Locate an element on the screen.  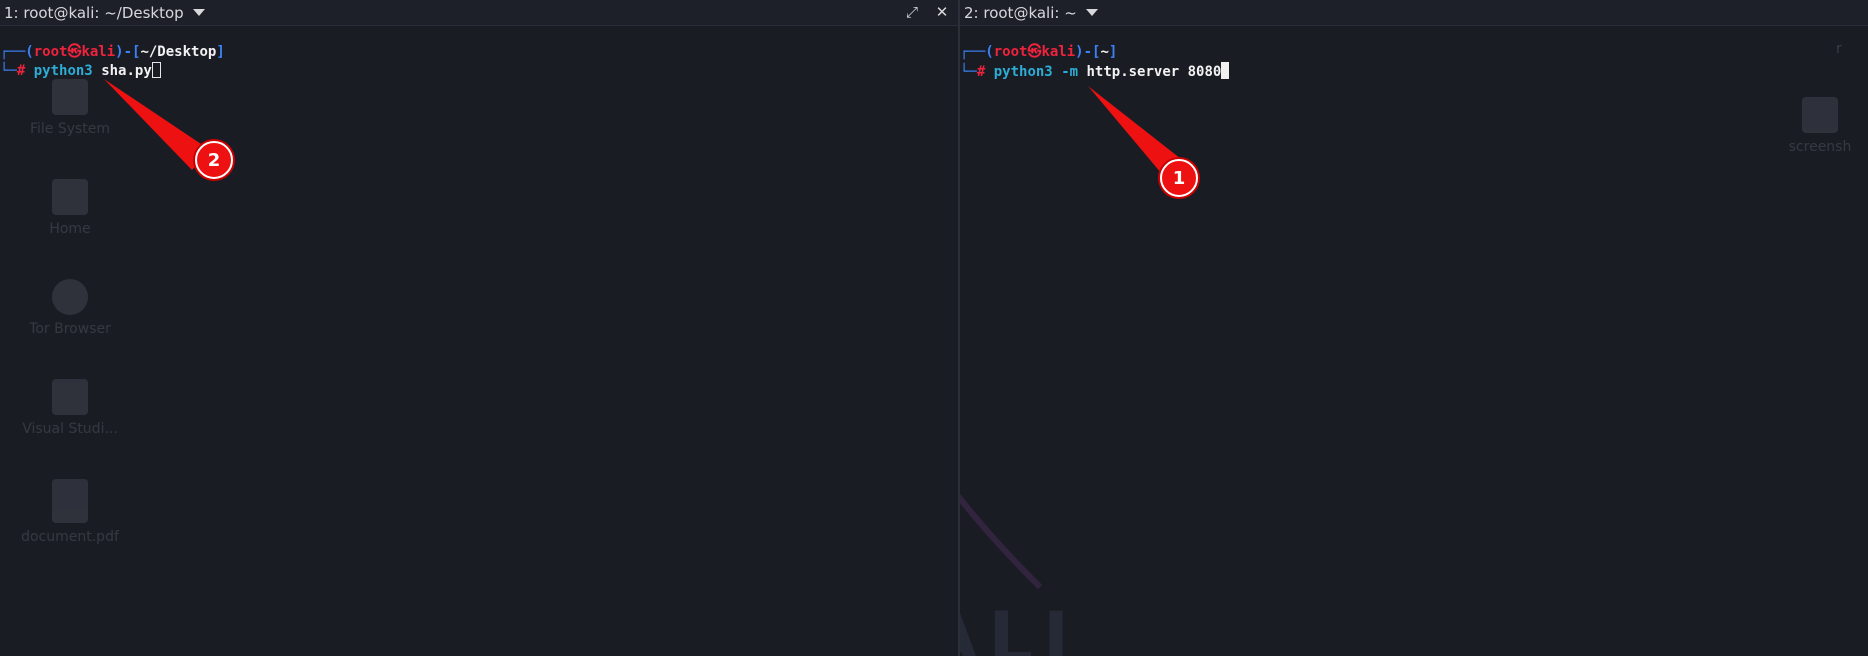
annotation-badge-2: 2 is located at coordinates (214, 160).